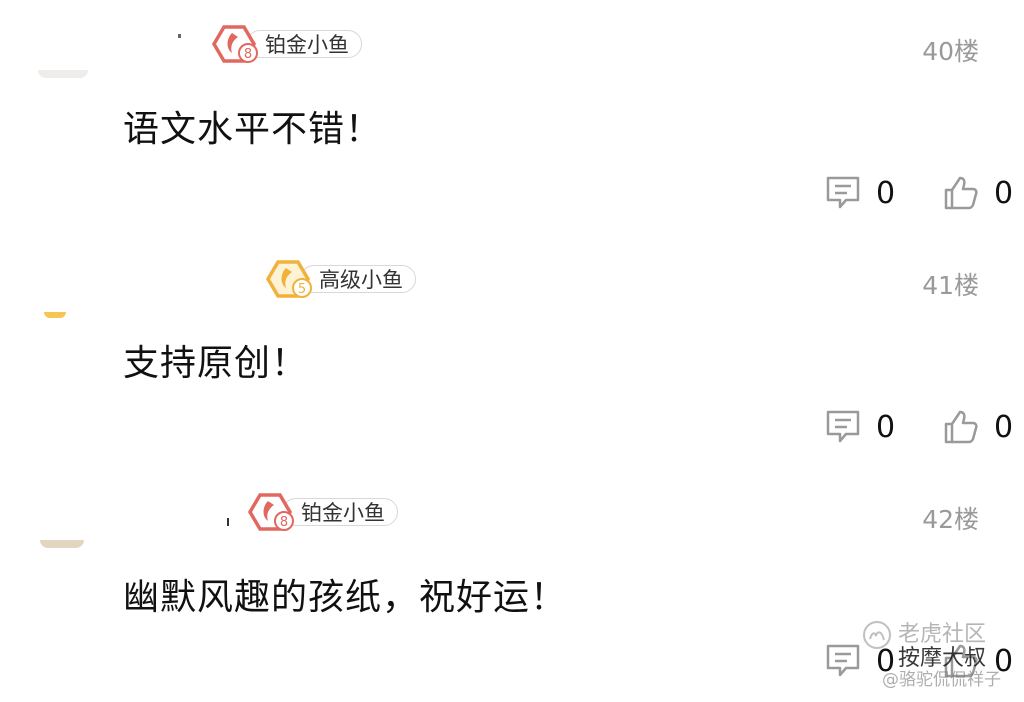  Describe the element at coordinates (302, 289) in the screenshot. I see `badge-level: 5` at that location.